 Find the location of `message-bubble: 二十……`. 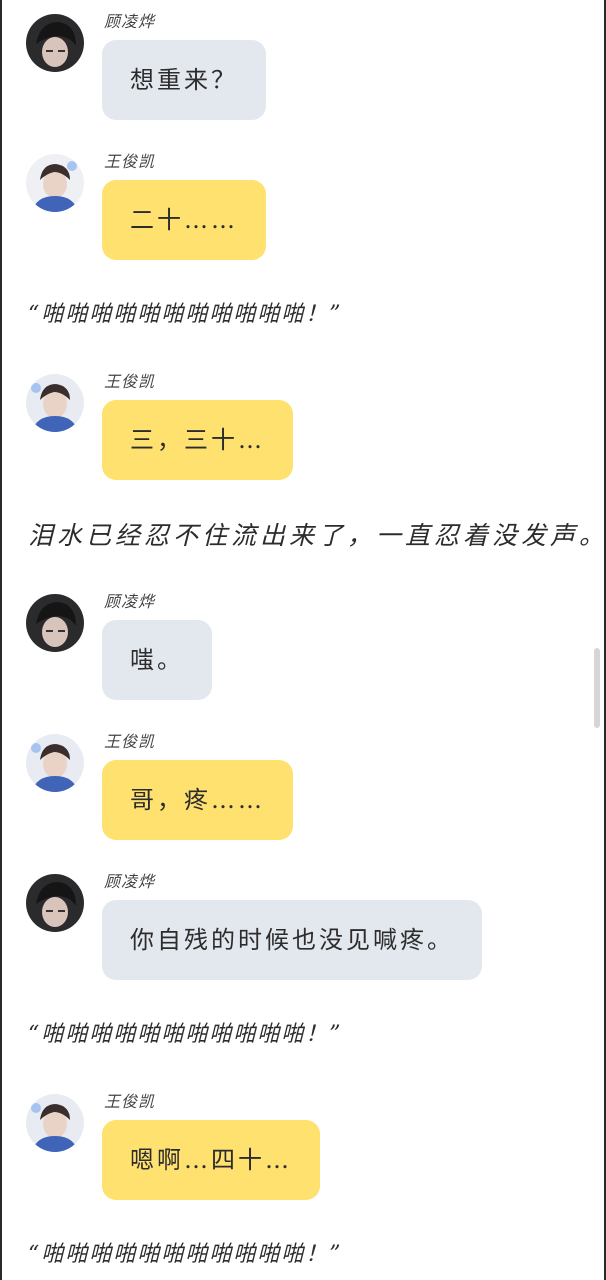

message-bubble: 二十…… is located at coordinates (184, 220).